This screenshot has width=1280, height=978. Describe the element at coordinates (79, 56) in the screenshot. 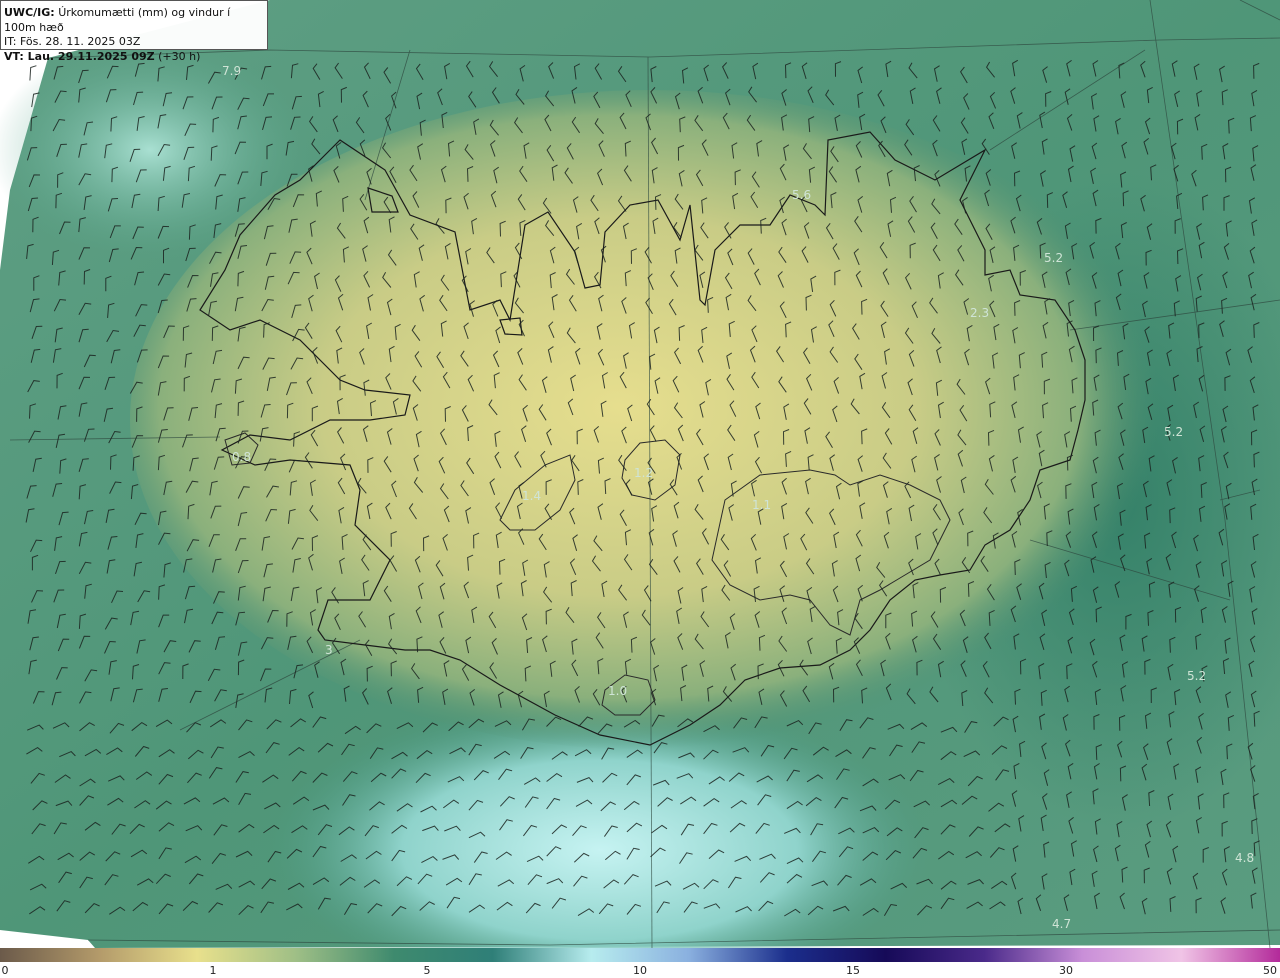

I see `valid-time: VT: Lau. 29.11.2025 09Z` at that location.